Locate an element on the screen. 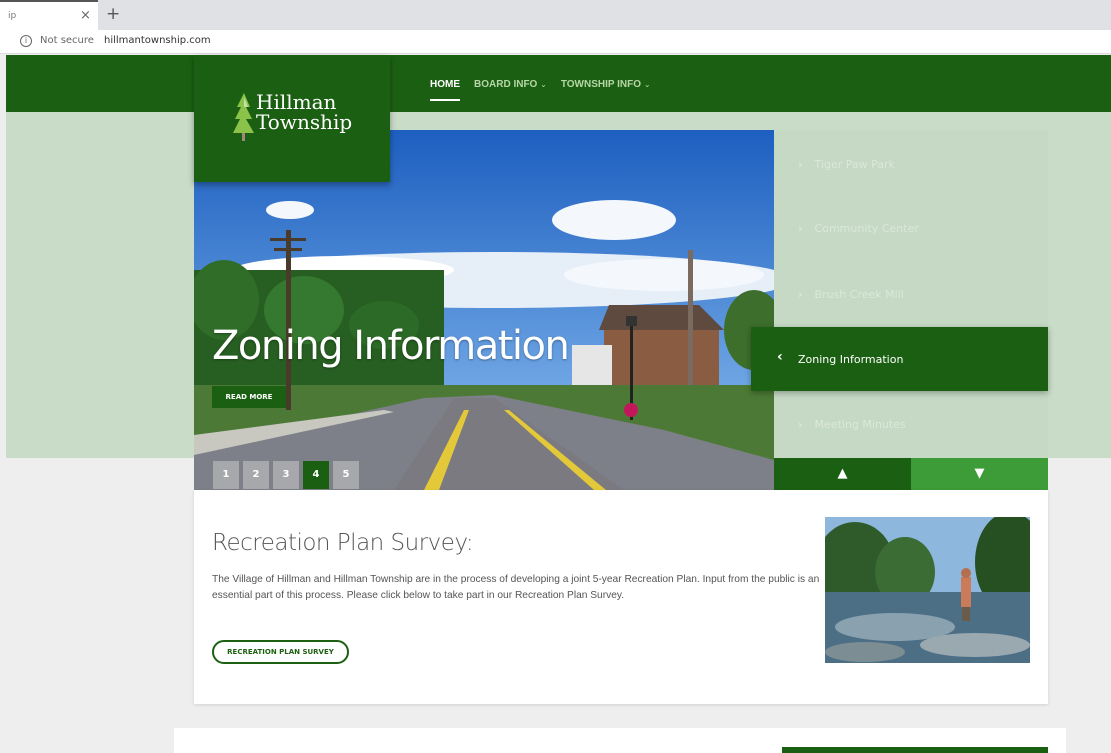 This screenshot has width=1111, height=753. nav-township-info: TOWNSHIP INFO ⌄ is located at coordinates (606, 90).